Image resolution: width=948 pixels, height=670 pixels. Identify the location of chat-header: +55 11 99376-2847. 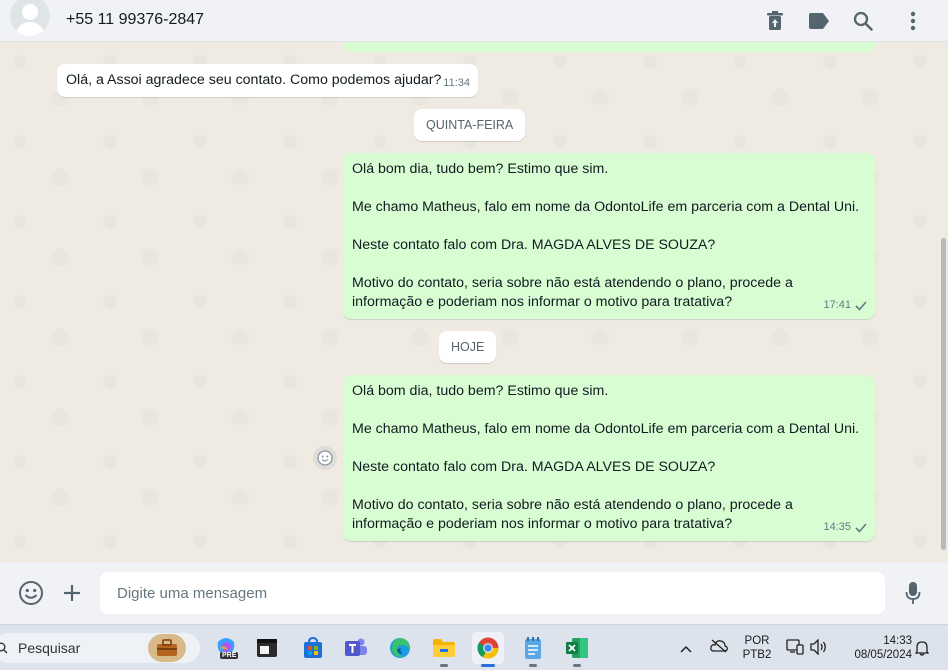
(474, 21).